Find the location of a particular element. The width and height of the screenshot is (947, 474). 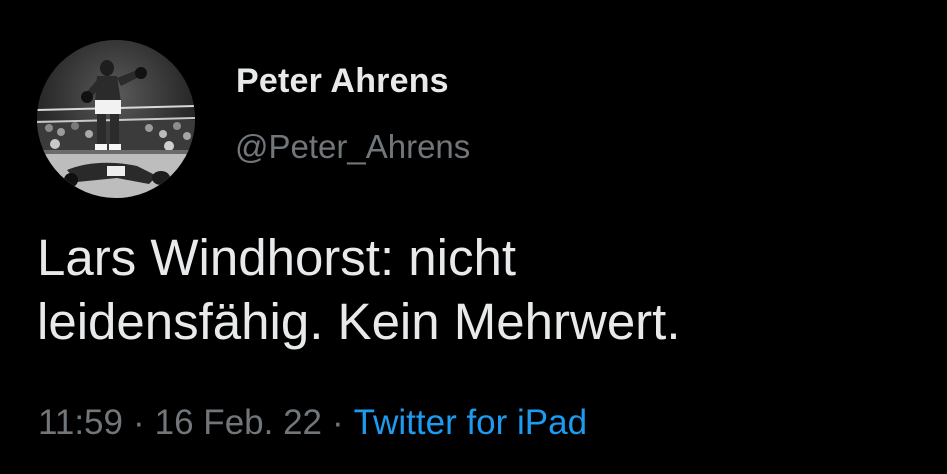

avatar is located at coordinates (116, 119).